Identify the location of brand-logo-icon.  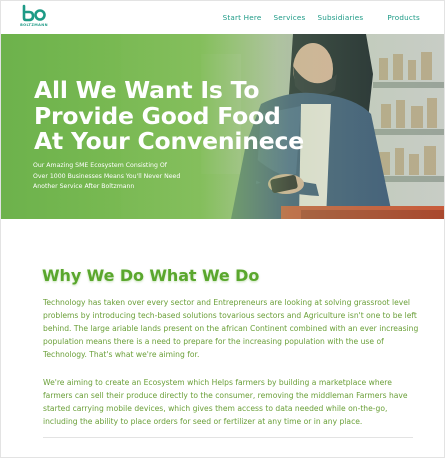
(34, 13).